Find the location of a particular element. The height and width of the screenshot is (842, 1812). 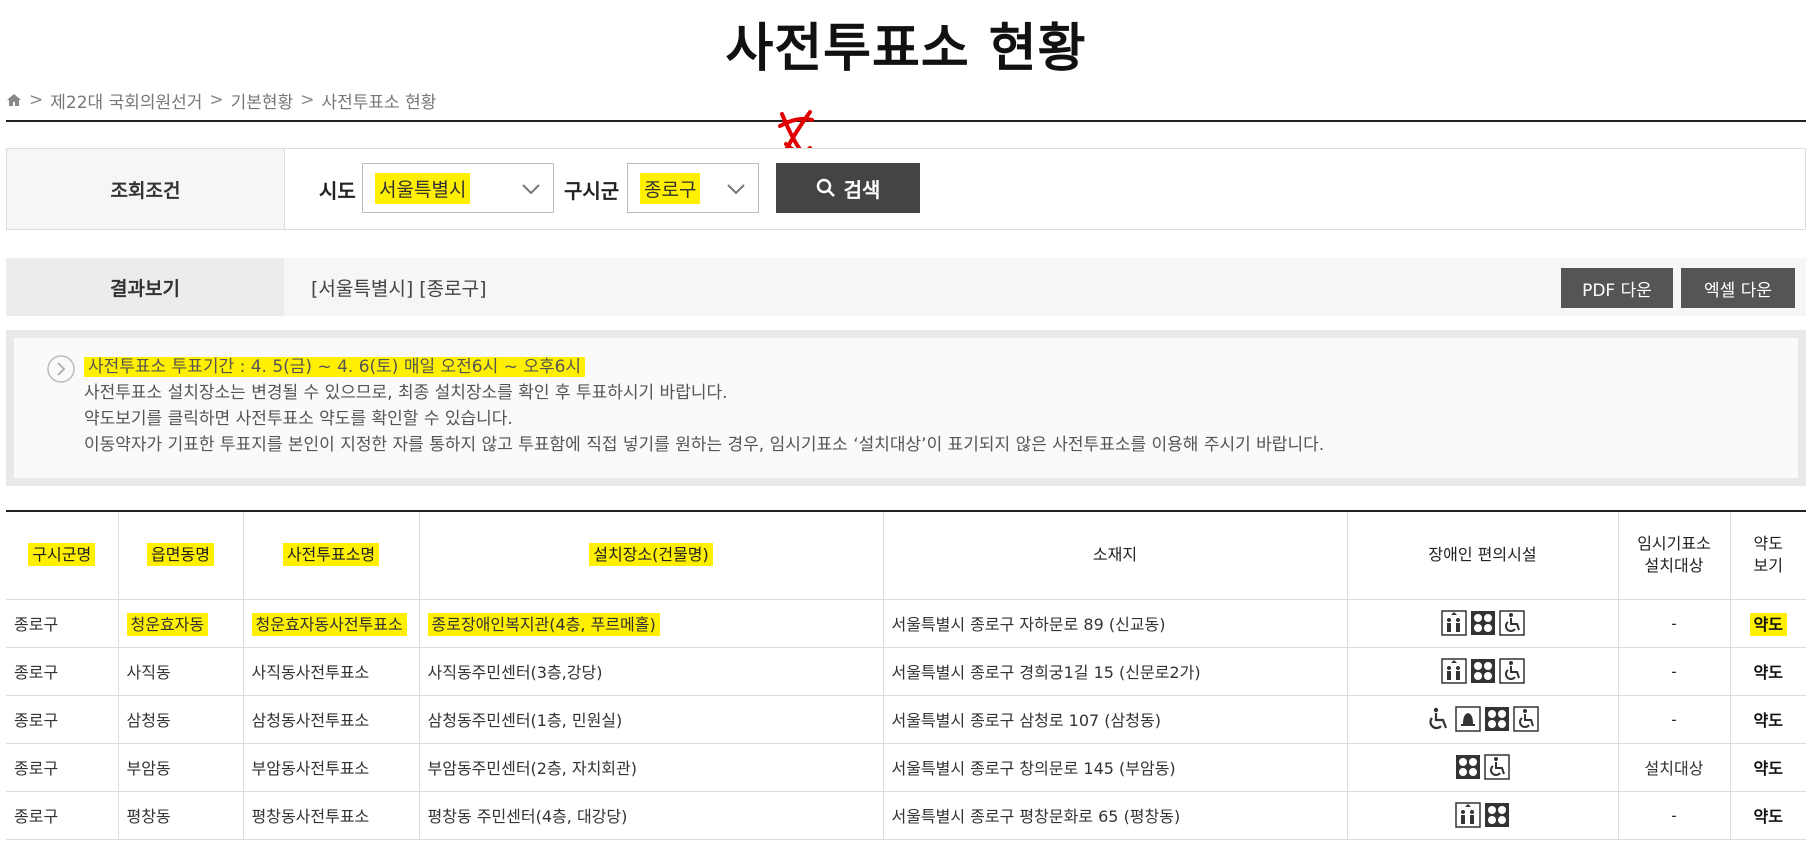

notice-map-info: 약도보기를 클릭하면 사전투표소 약도를 확인할 수 있습니다. is located at coordinates (298, 419).